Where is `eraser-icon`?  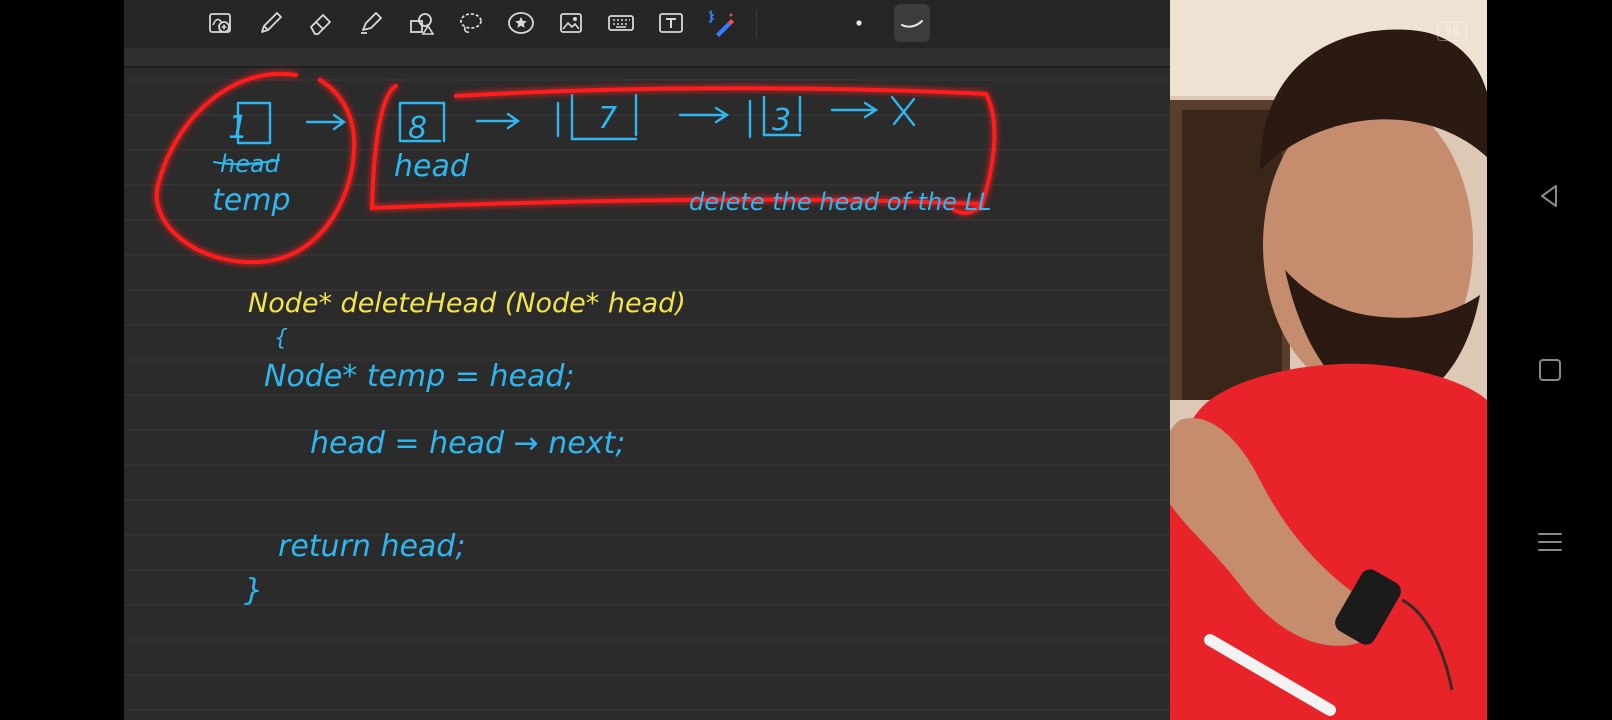 eraser-icon is located at coordinates (321, 23).